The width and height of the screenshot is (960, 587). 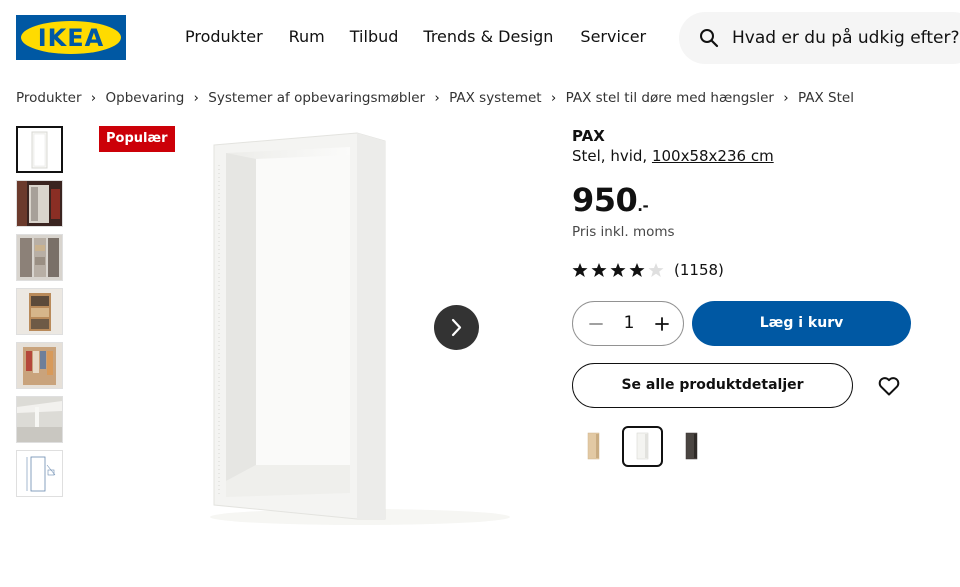 What do you see at coordinates (39, 203) in the screenshot?
I see `thumbnail-room-dark` at bounding box center [39, 203].